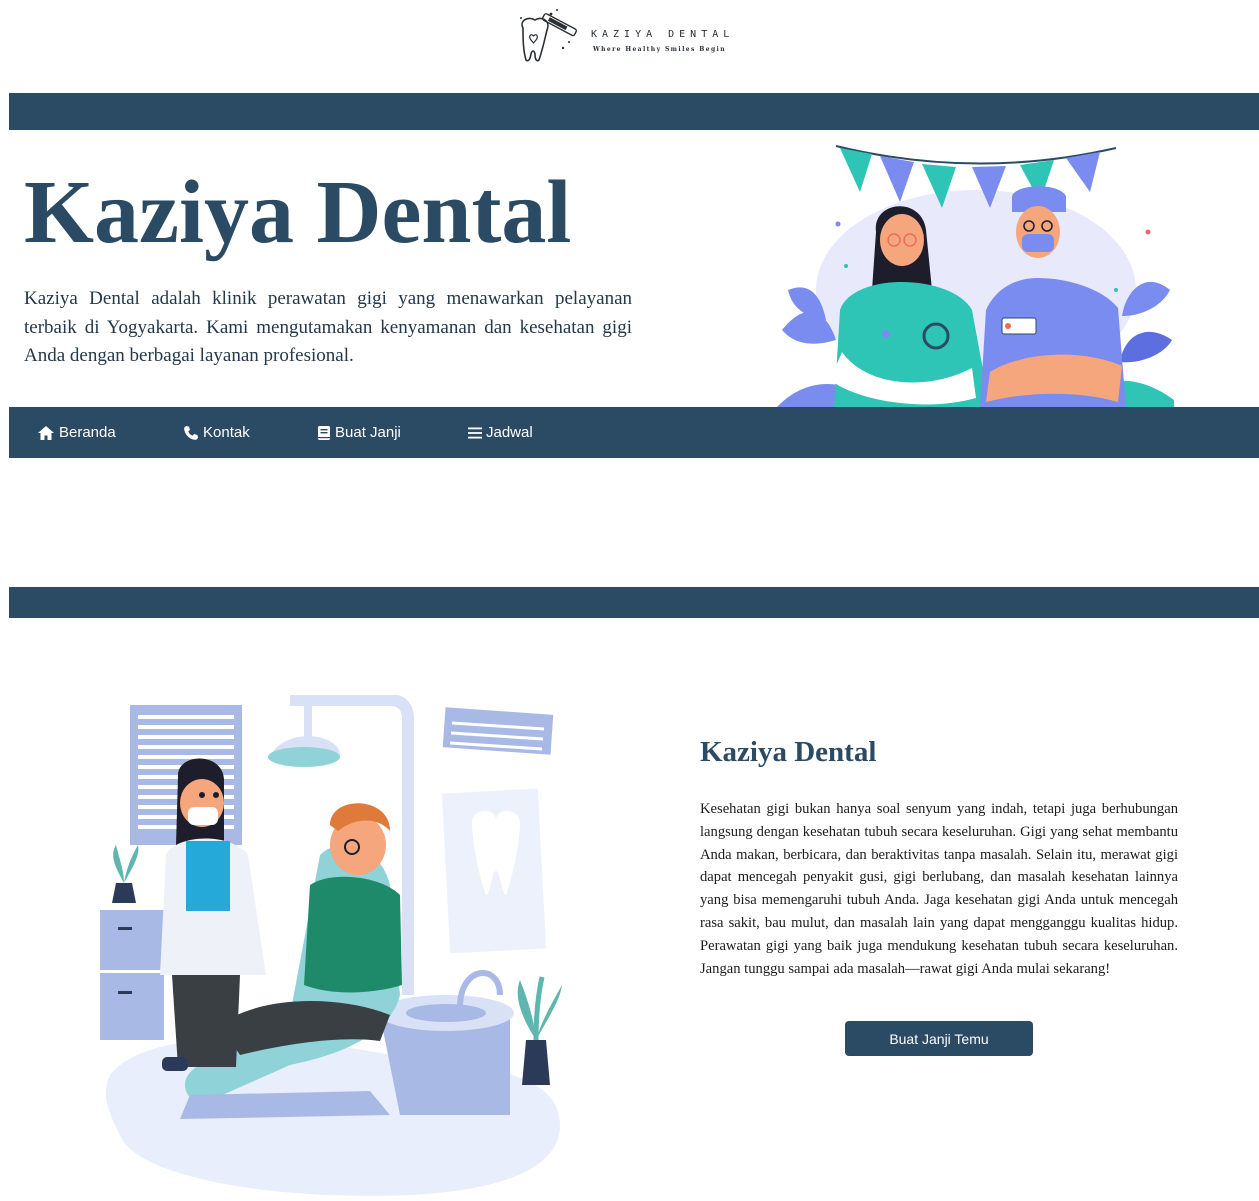 The width and height of the screenshot is (1259, 1201). What do you see at coordinates (634, 111) in the screenshot?
I see `header-band` at bounding box center [634, 111].